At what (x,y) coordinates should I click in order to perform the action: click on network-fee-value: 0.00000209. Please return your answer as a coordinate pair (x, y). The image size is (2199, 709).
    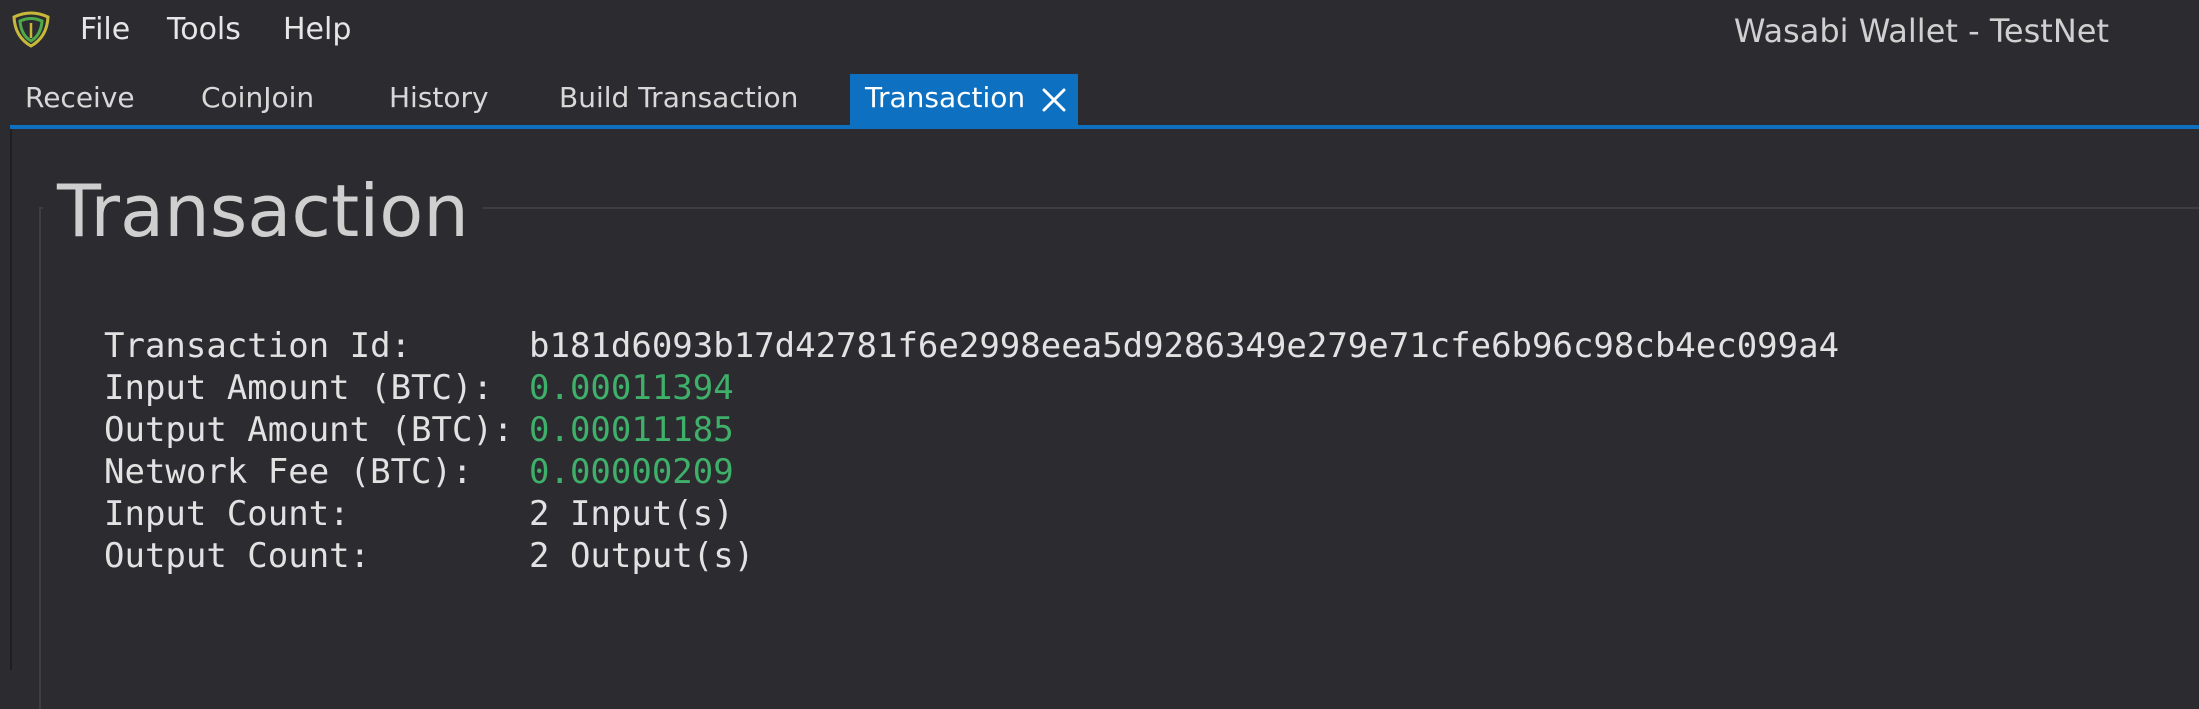
    Looking at the image, I should click on (631, 472).